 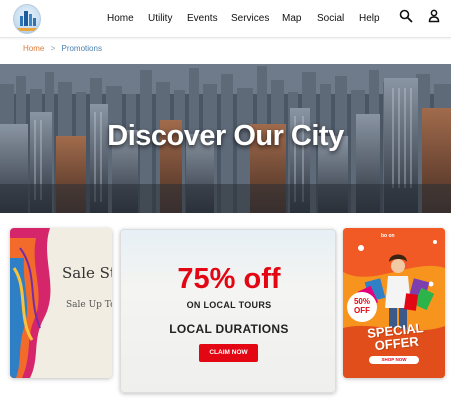 I want to click on promo-card-special-offer: bo on 50% OFF SPECIAL OFFER SHOP NOW, so click(x=394, y=303).